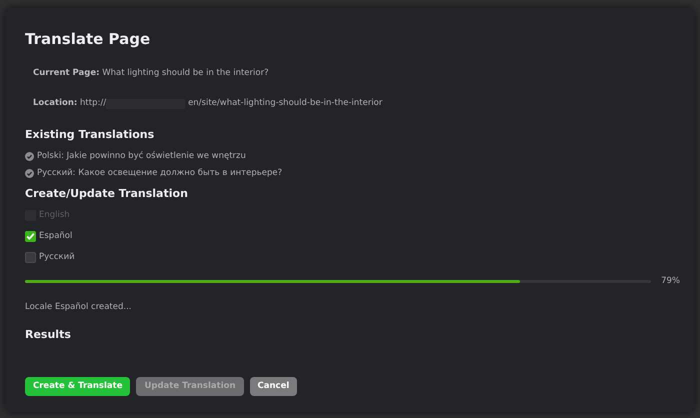 The image size is (700, 418). What do you see at coordinates (141, 156) in the screenshot?
I see `translation-text: Polski: Jakie powinno być oświetlenie we wnętrzu` at bounding box center [141, 156].